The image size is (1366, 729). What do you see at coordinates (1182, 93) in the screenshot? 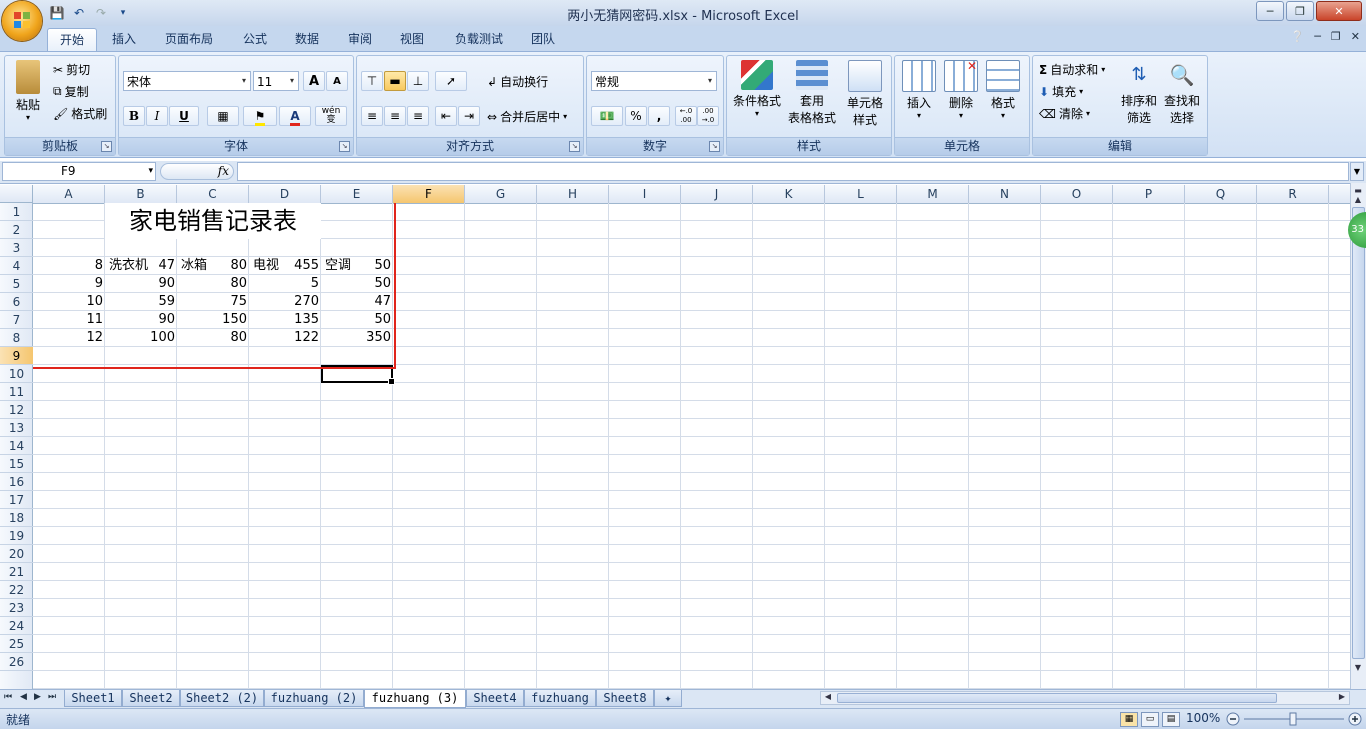
I see `find-select-button: 🔍 查找和 选择` at bounding box center [1182, 93].